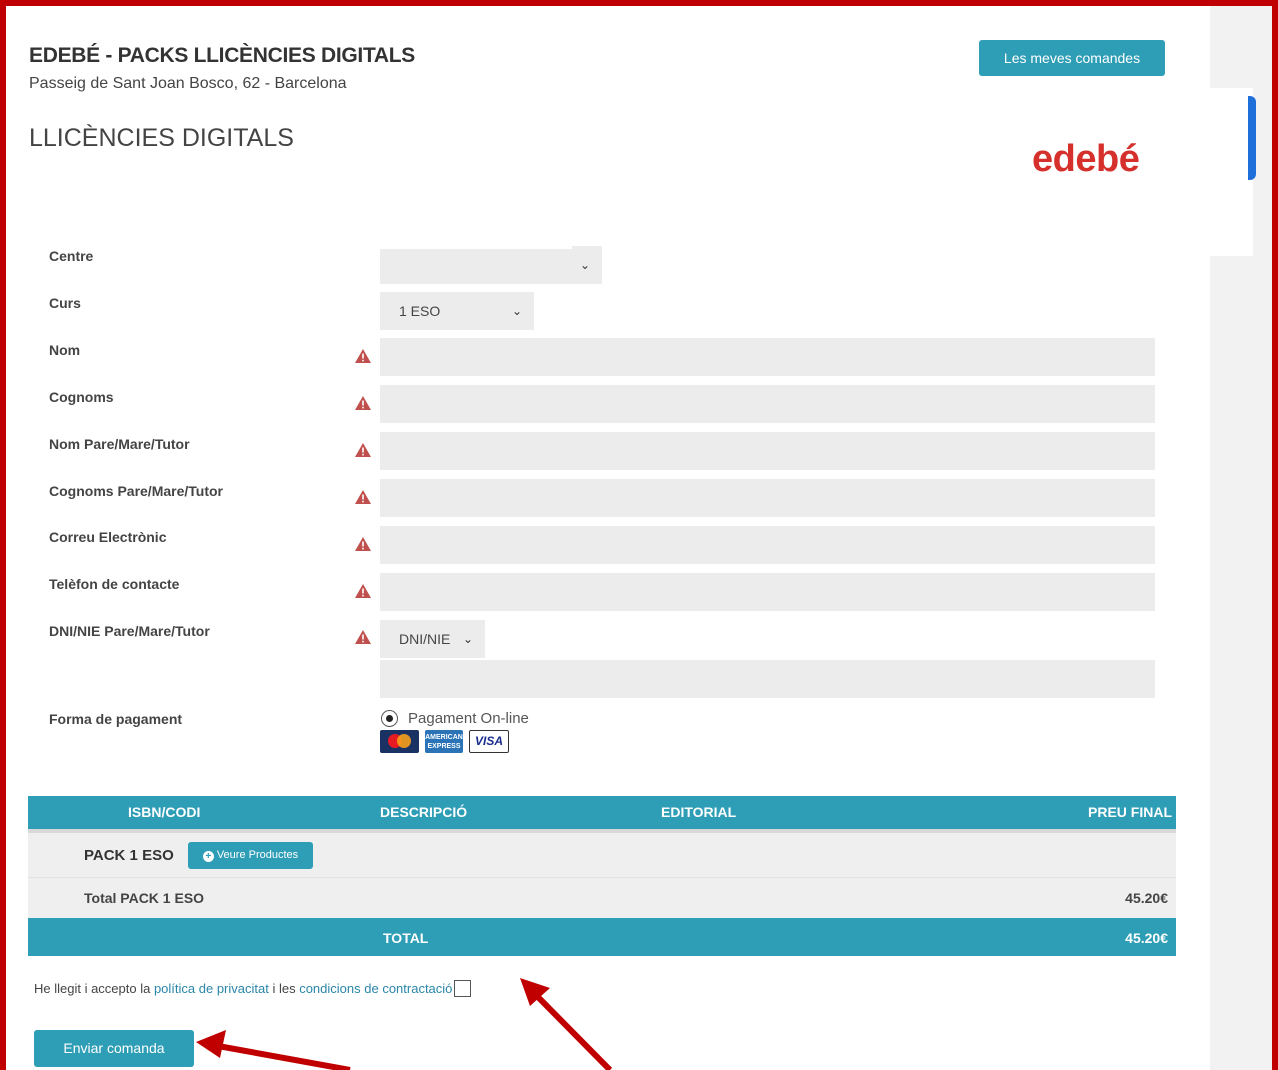 Image resolution: width=1278 pixels, height=1070 pixels. Describe the element at coordinates (65, 303) in the screenshot. I see `curs-label: Curs` at that location.